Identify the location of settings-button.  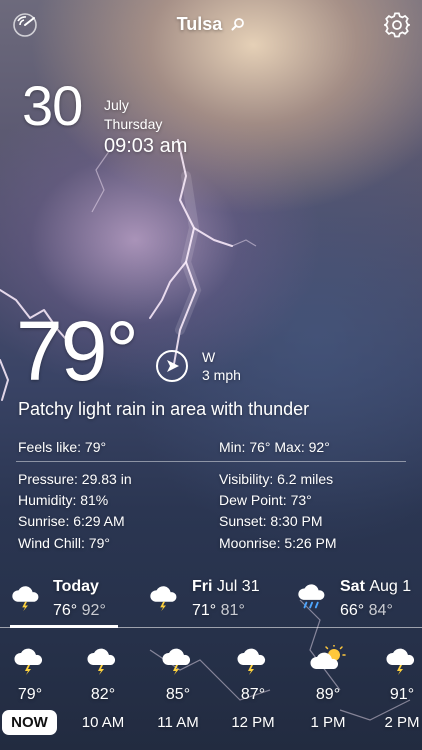
(397, 27).